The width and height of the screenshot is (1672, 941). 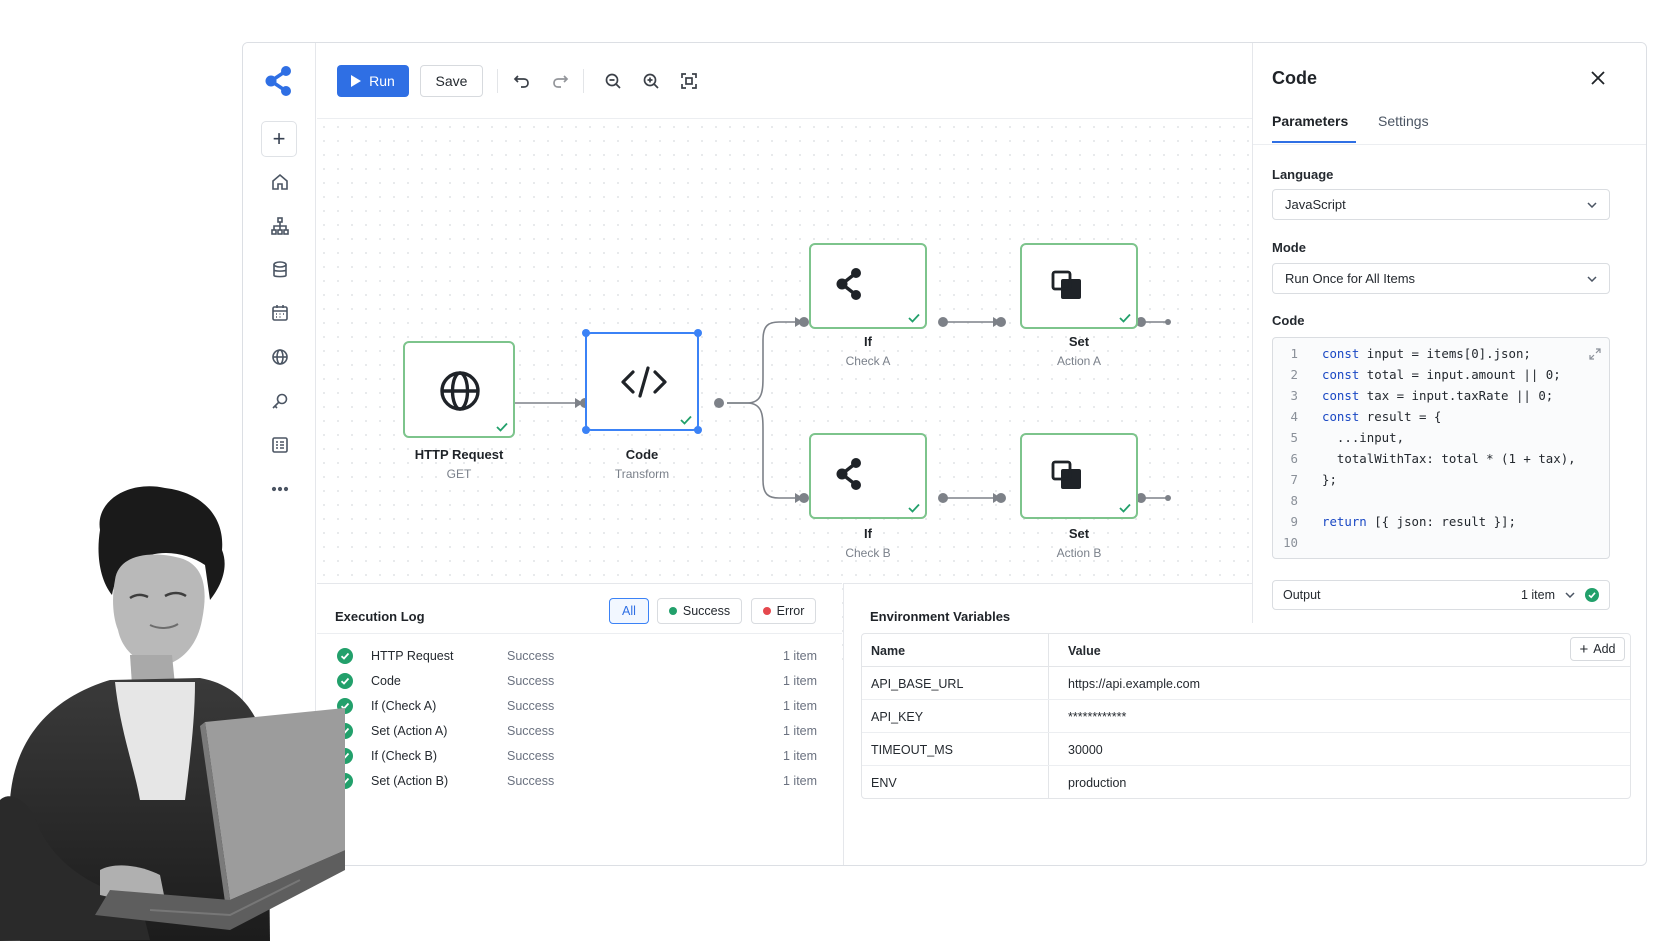 I want to click on redo-button, so click(x=560, y=81).